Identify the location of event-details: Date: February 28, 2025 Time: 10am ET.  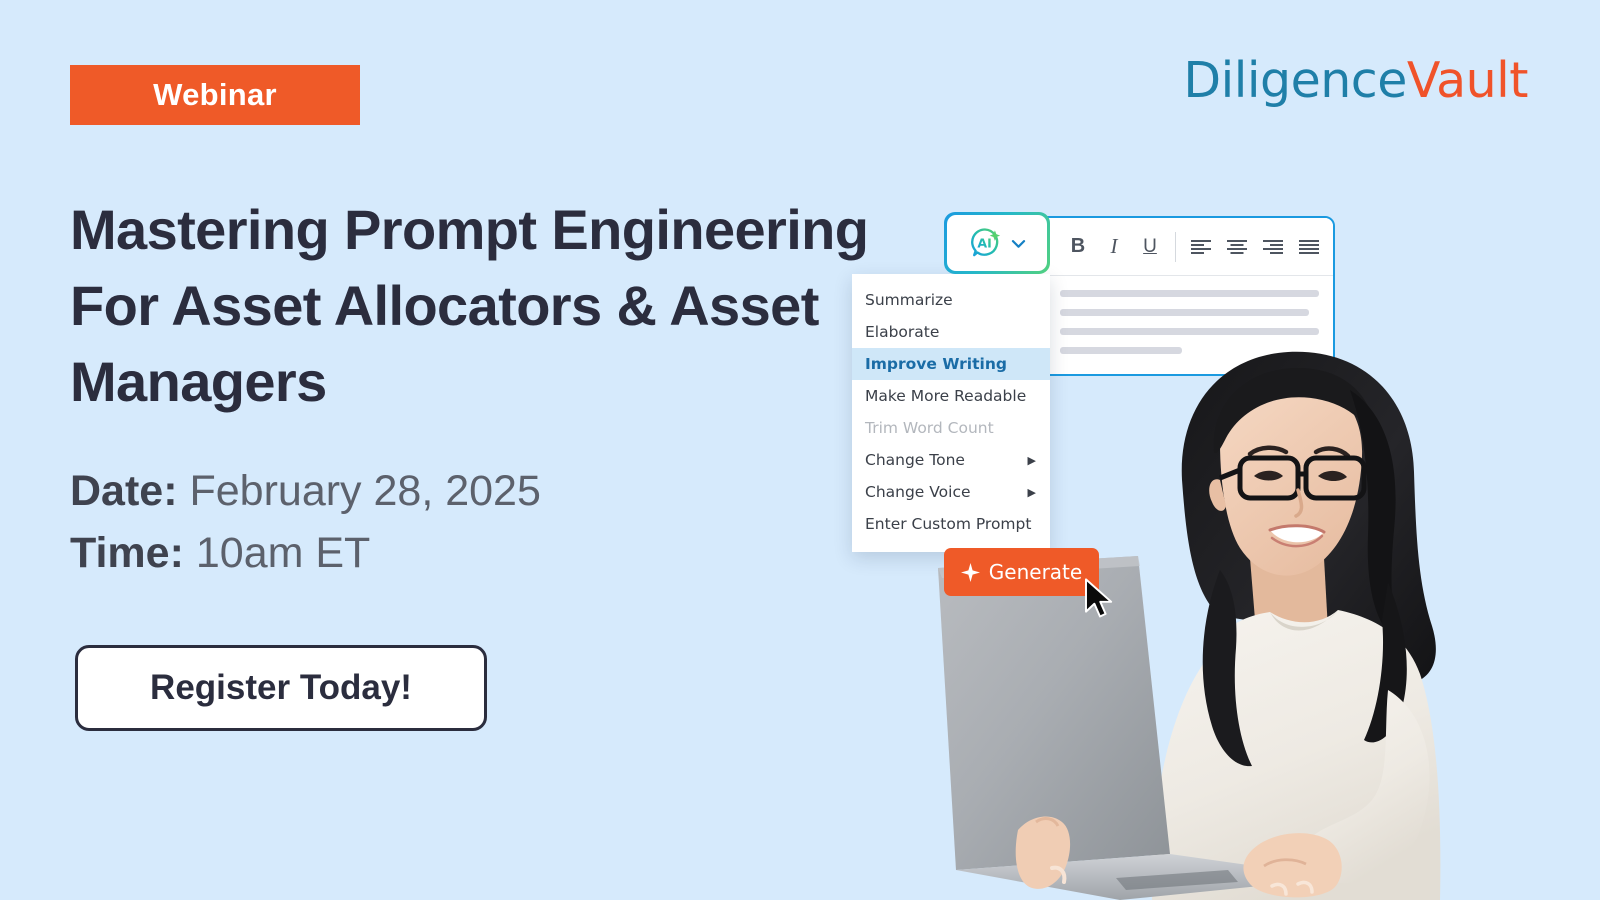
(305, 522).